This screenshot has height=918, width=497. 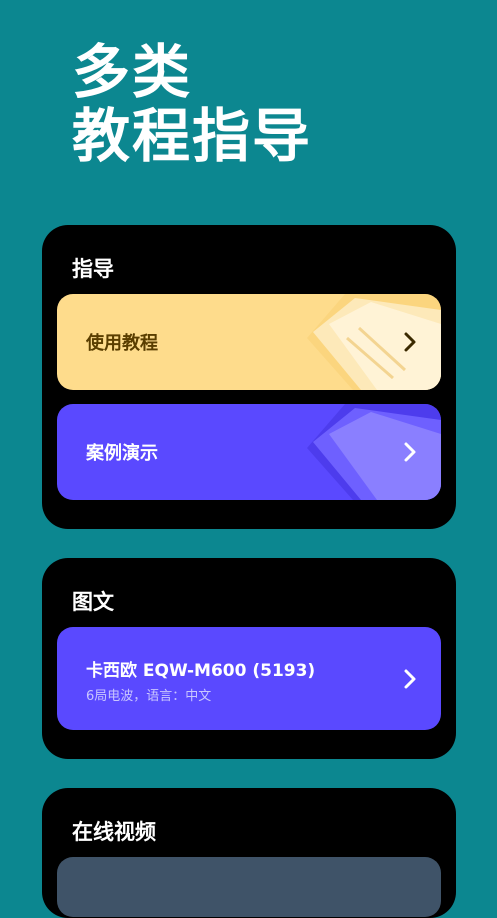 I want to click on case-demo-button: 案例演示, so click(x=249, y=452).